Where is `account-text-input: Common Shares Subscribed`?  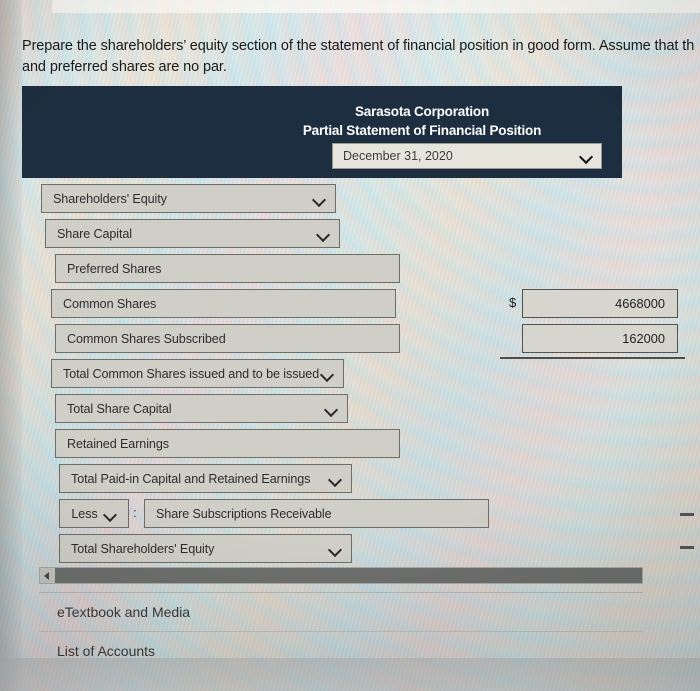
account-text-input: Common Shares Subscribed is located at coordinates (227, 338).